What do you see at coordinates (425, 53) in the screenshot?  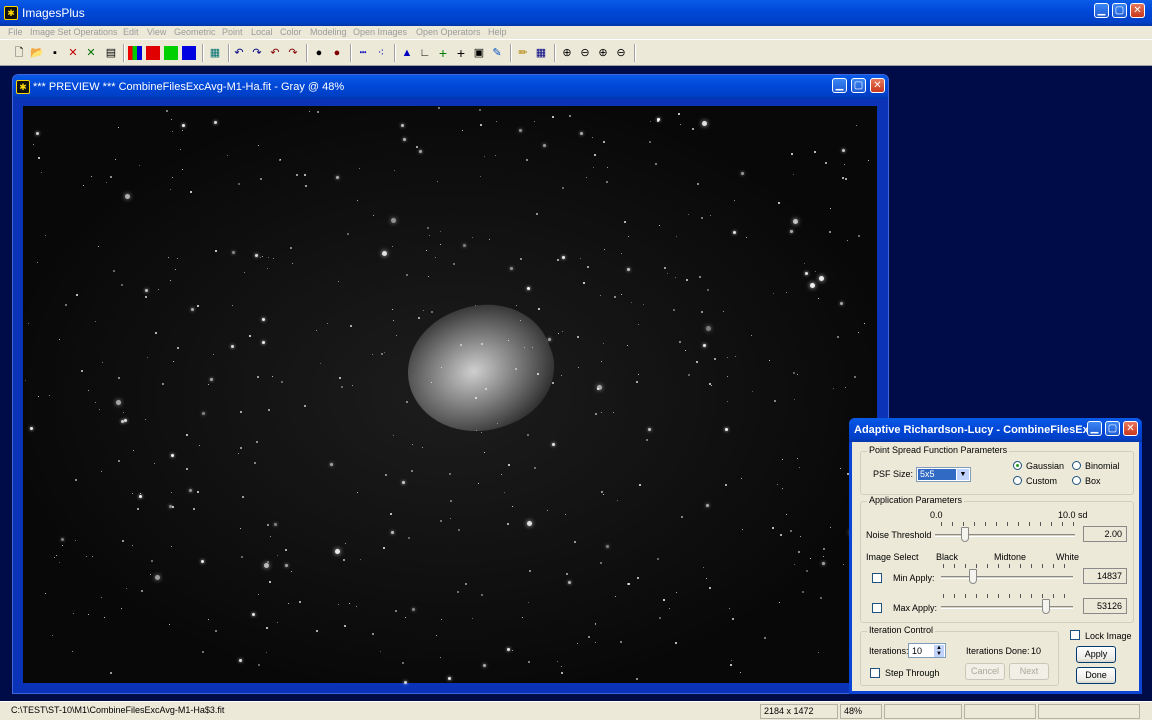 I see `curves-icon: ∟` at bounding box center [425, 53].